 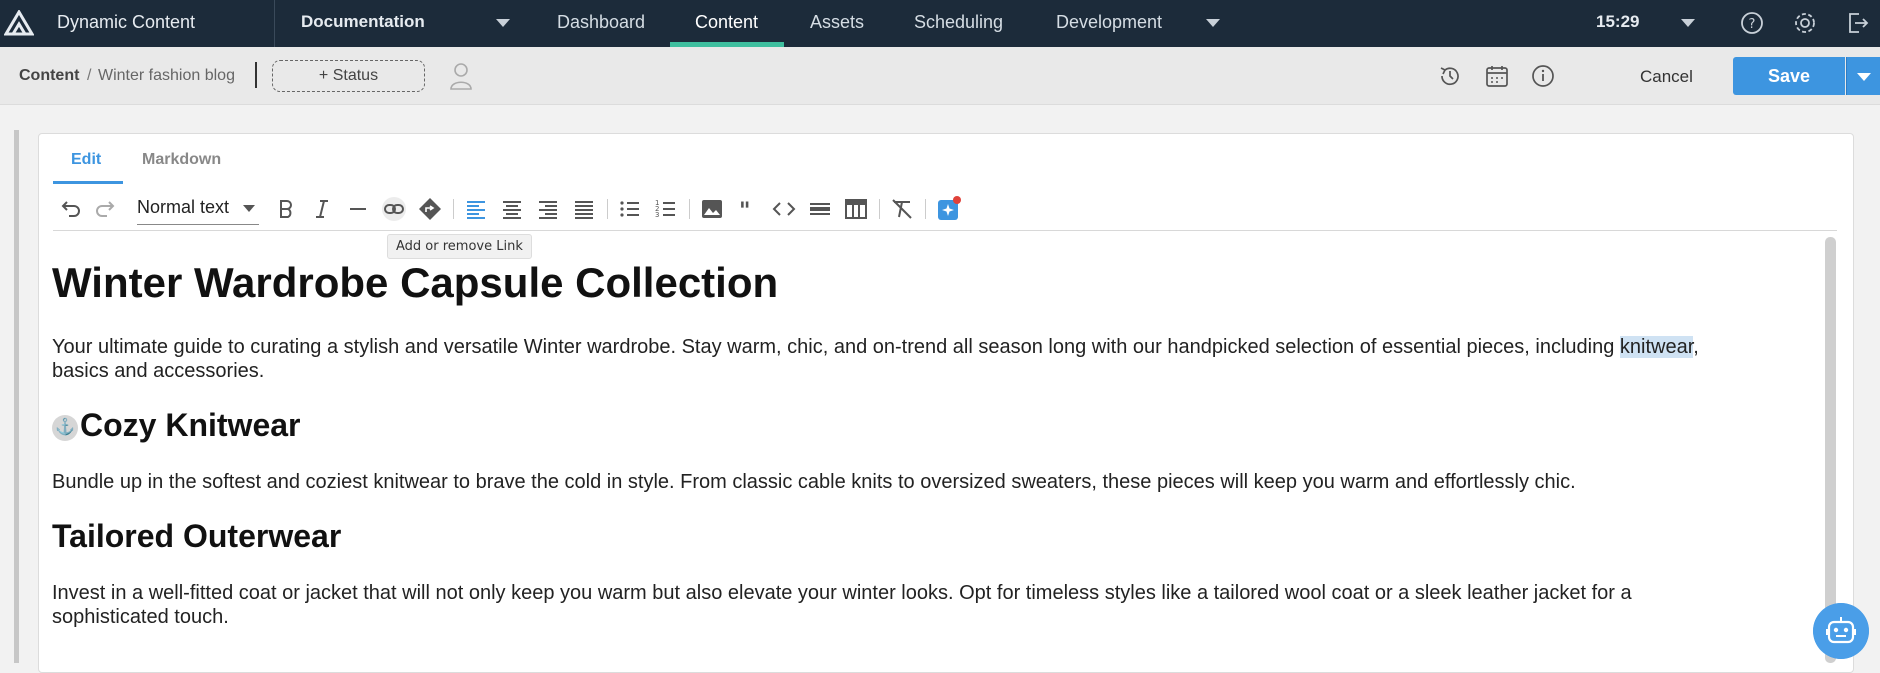 I want to click on hub-selector: Documentation, so click(x=363, y=22).